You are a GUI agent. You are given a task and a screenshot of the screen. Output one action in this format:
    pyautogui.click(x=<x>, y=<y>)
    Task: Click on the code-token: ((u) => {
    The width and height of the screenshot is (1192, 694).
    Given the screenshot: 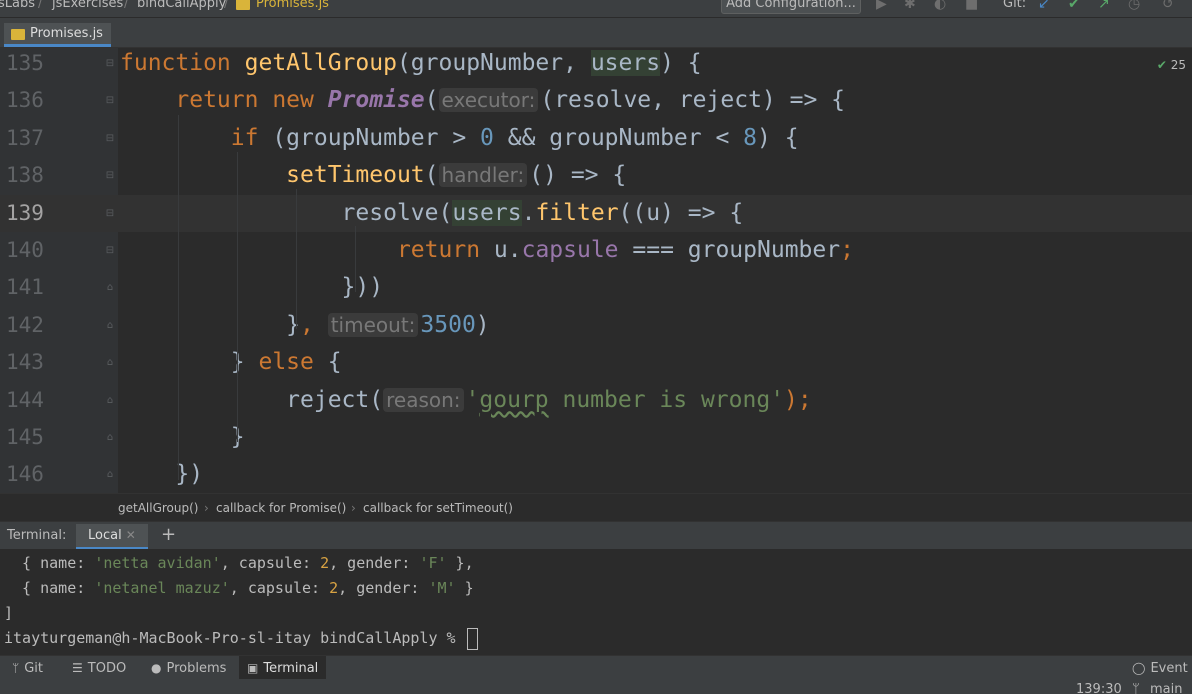 What is the action you would take?
    pyautogui.click(x=681, y=212)
    